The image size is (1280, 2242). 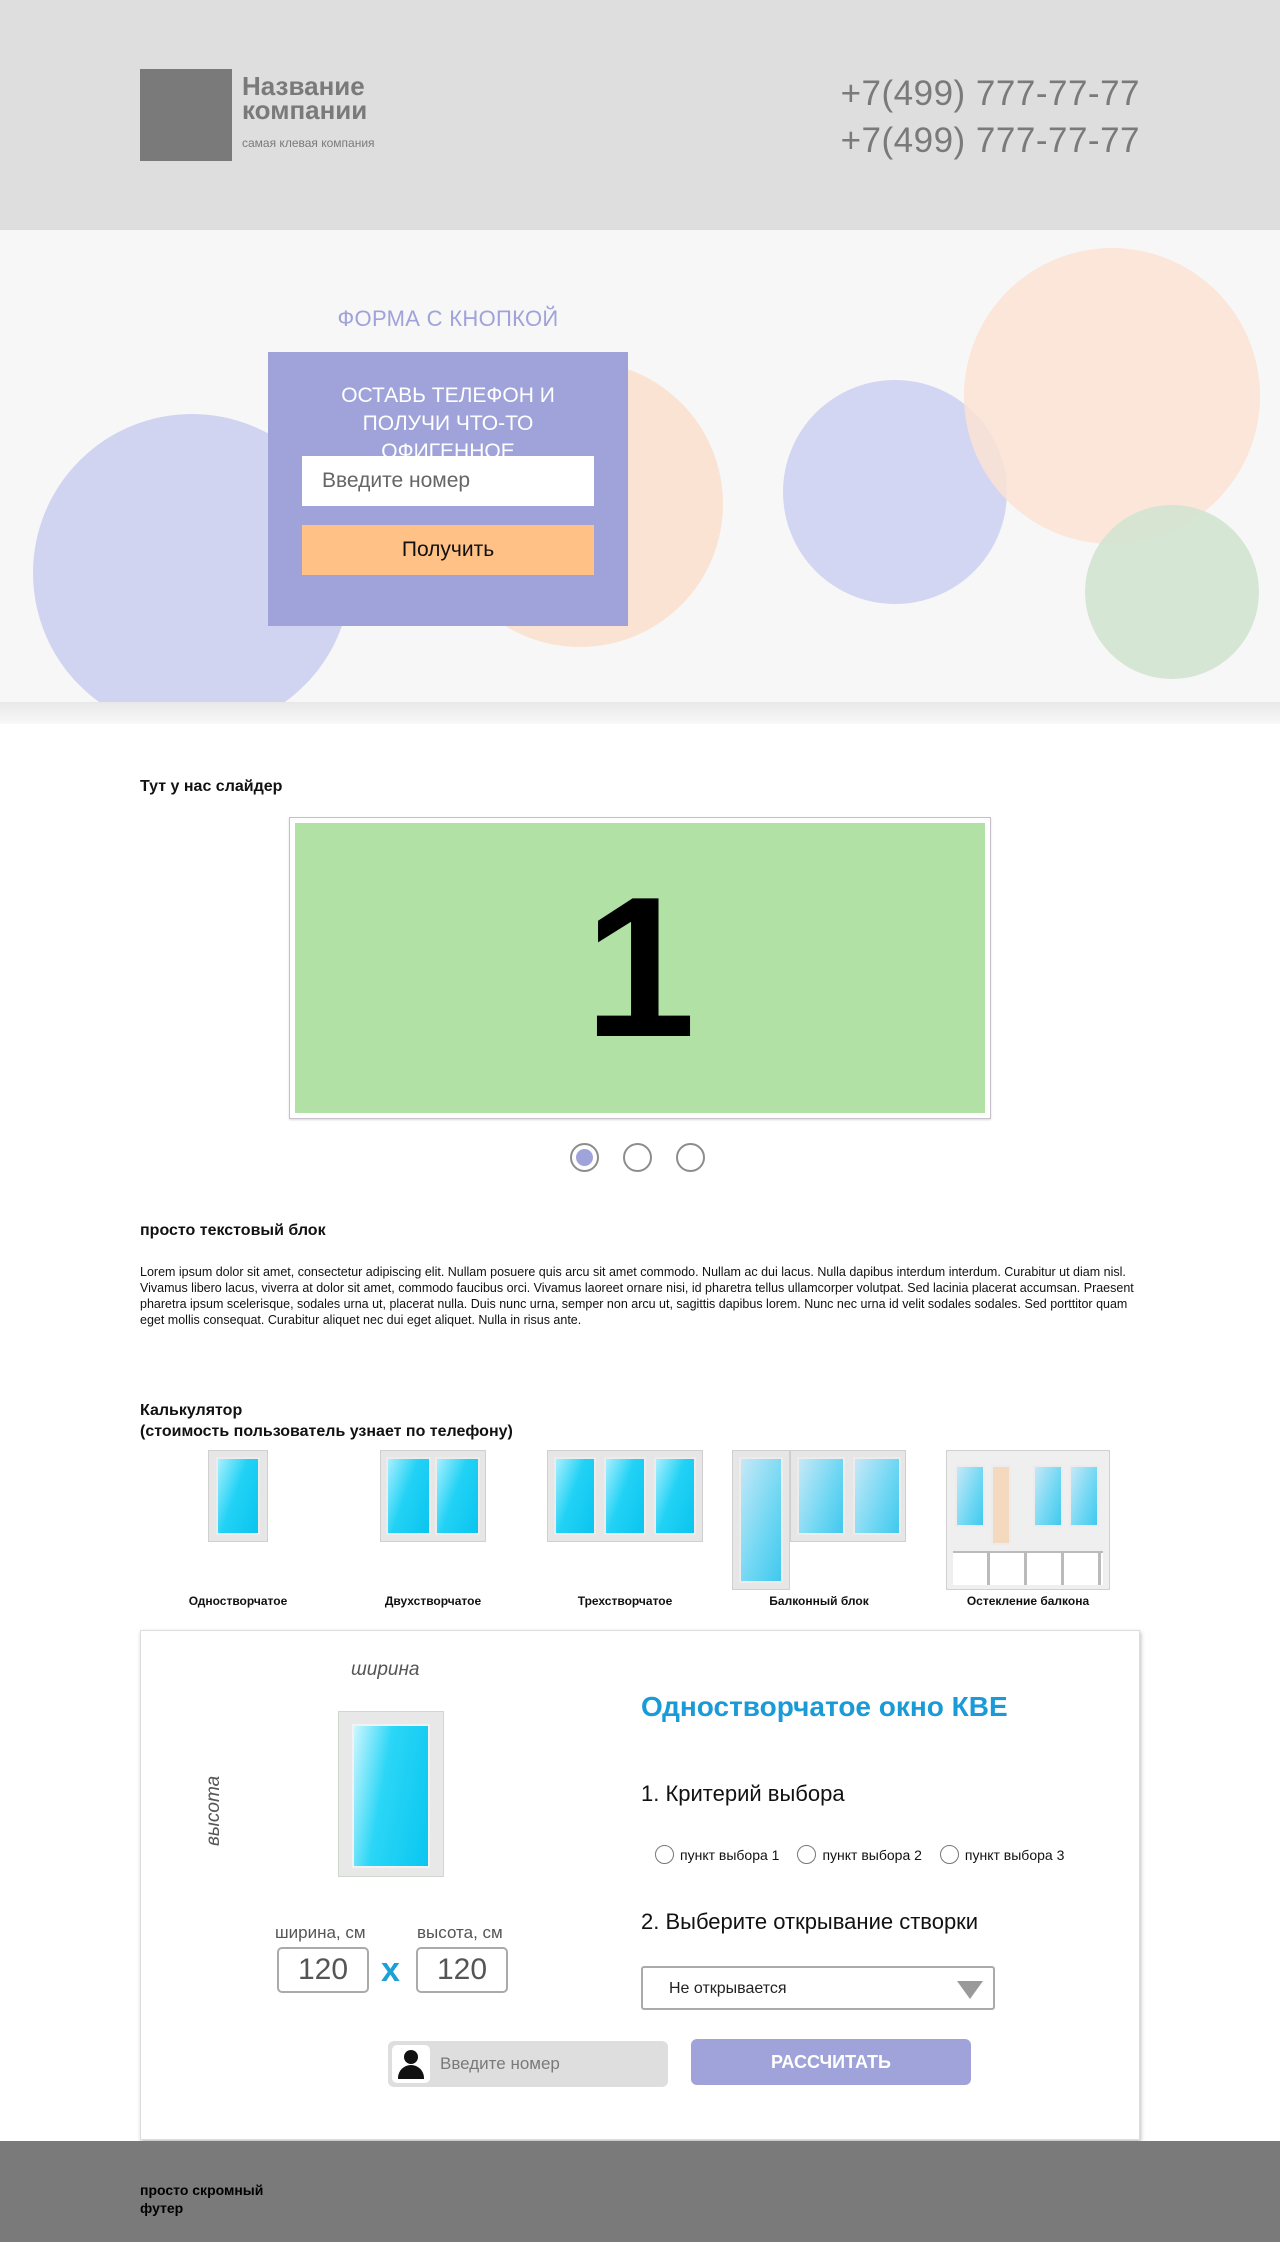 What do you see at coordinates (818, 1988) in the screenshot?
I see `opening-select: Не открывается` at bounding box center [818, 1988].